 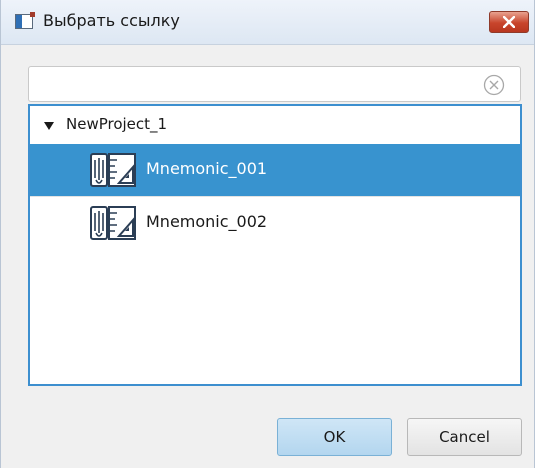 I want to click on tree-item-mnemonic-001: Mnemonic_001, so click(x=275, y=170).